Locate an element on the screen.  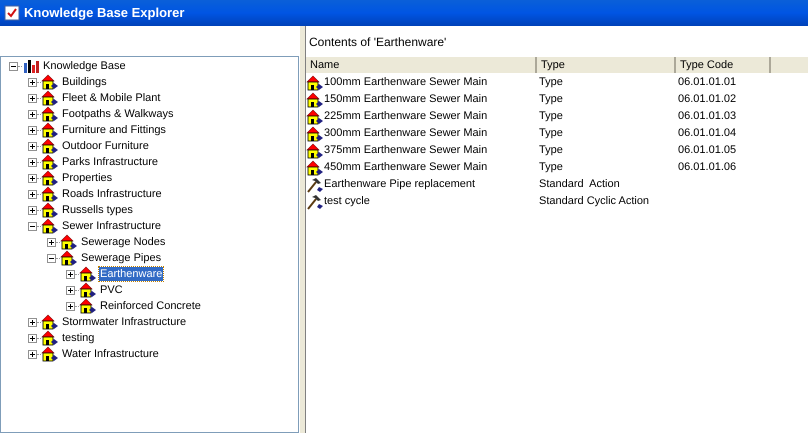
column-header: Type is located at coordinates (606, 65).